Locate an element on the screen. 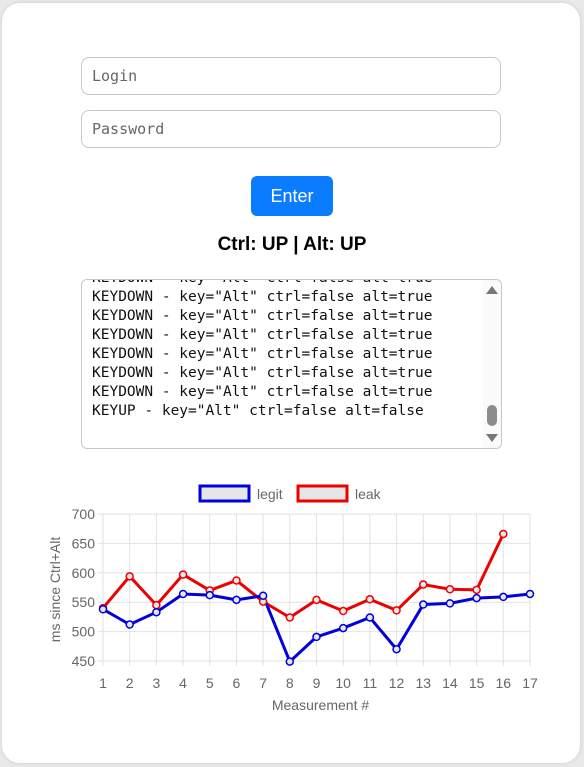 The height and width of the screenshot is (767, 584). y-tick-label: 450 is located at coordinates (84, 661).